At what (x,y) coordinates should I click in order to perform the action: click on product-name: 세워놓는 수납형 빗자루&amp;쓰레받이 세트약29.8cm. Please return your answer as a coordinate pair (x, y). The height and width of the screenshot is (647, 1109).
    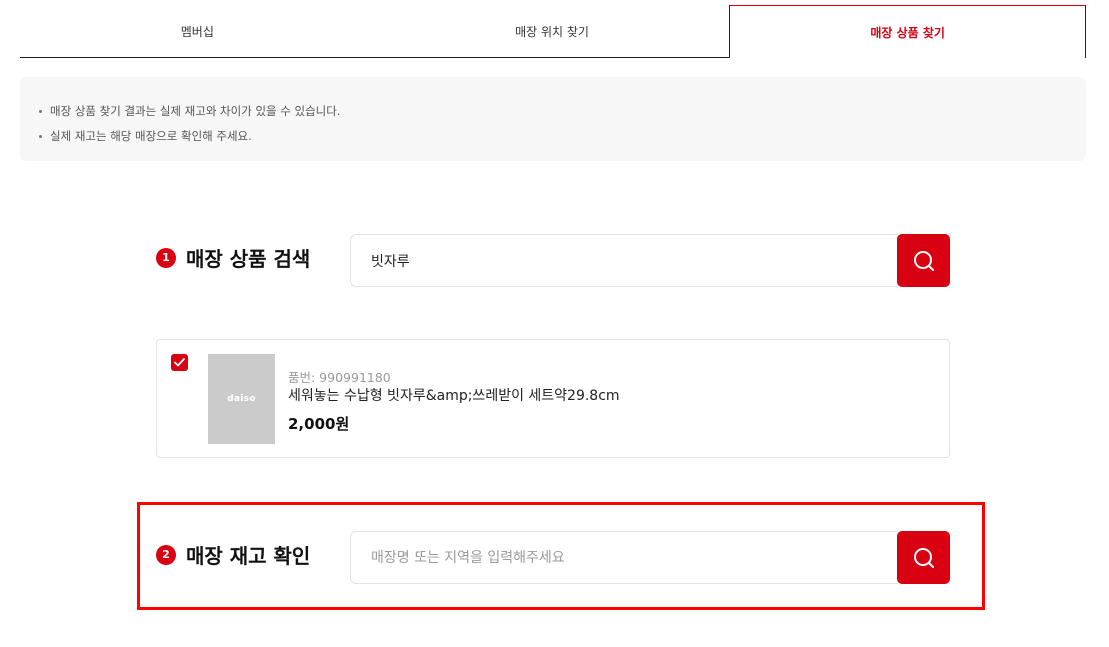
    Looking at the image, I should click on (454, 396).